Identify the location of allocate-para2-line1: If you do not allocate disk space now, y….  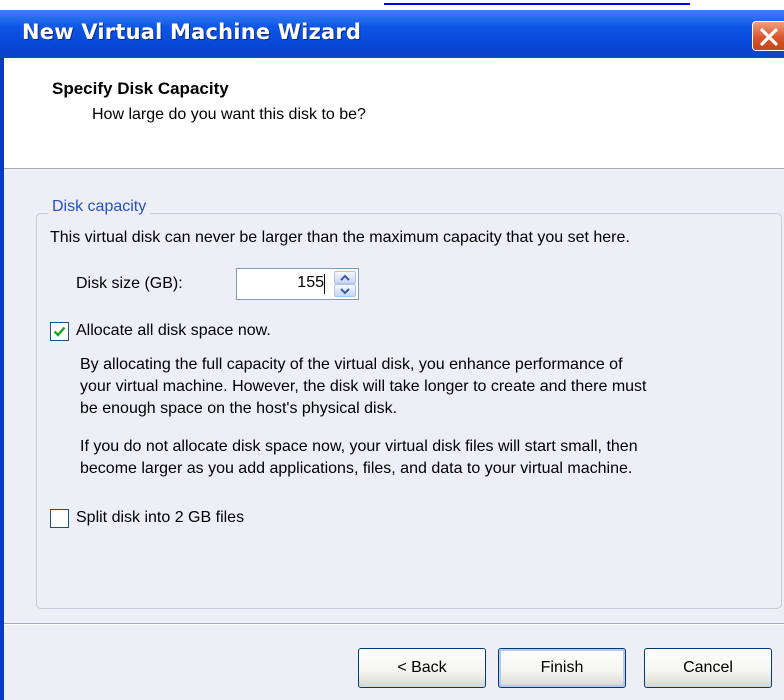
(359, 446).